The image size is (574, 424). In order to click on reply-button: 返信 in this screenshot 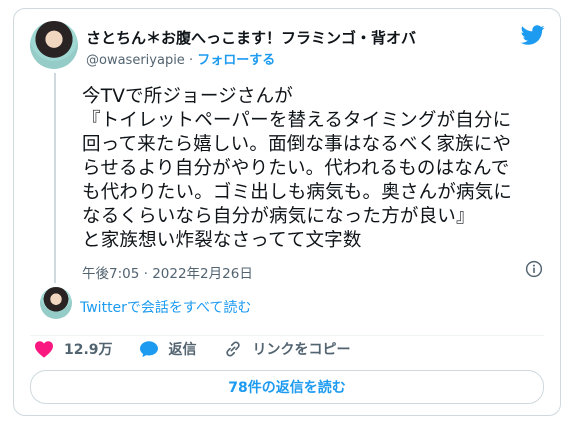, I will do `click(168, 349)`.